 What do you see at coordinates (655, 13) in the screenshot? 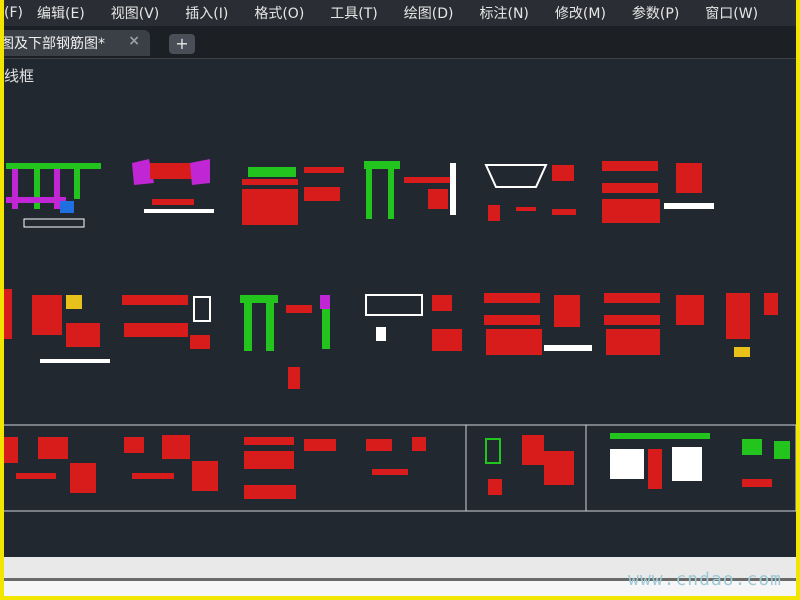
I see `menu-parametric: 参数(P)` at bounding box center [655, 13].